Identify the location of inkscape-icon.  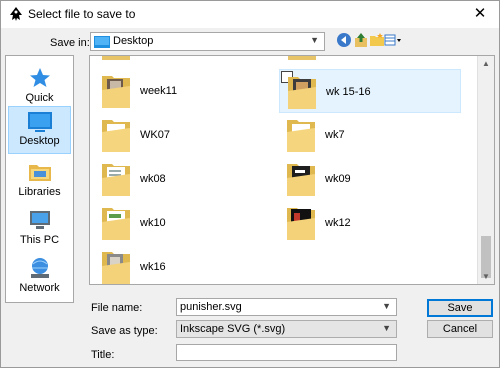
(16, 14).